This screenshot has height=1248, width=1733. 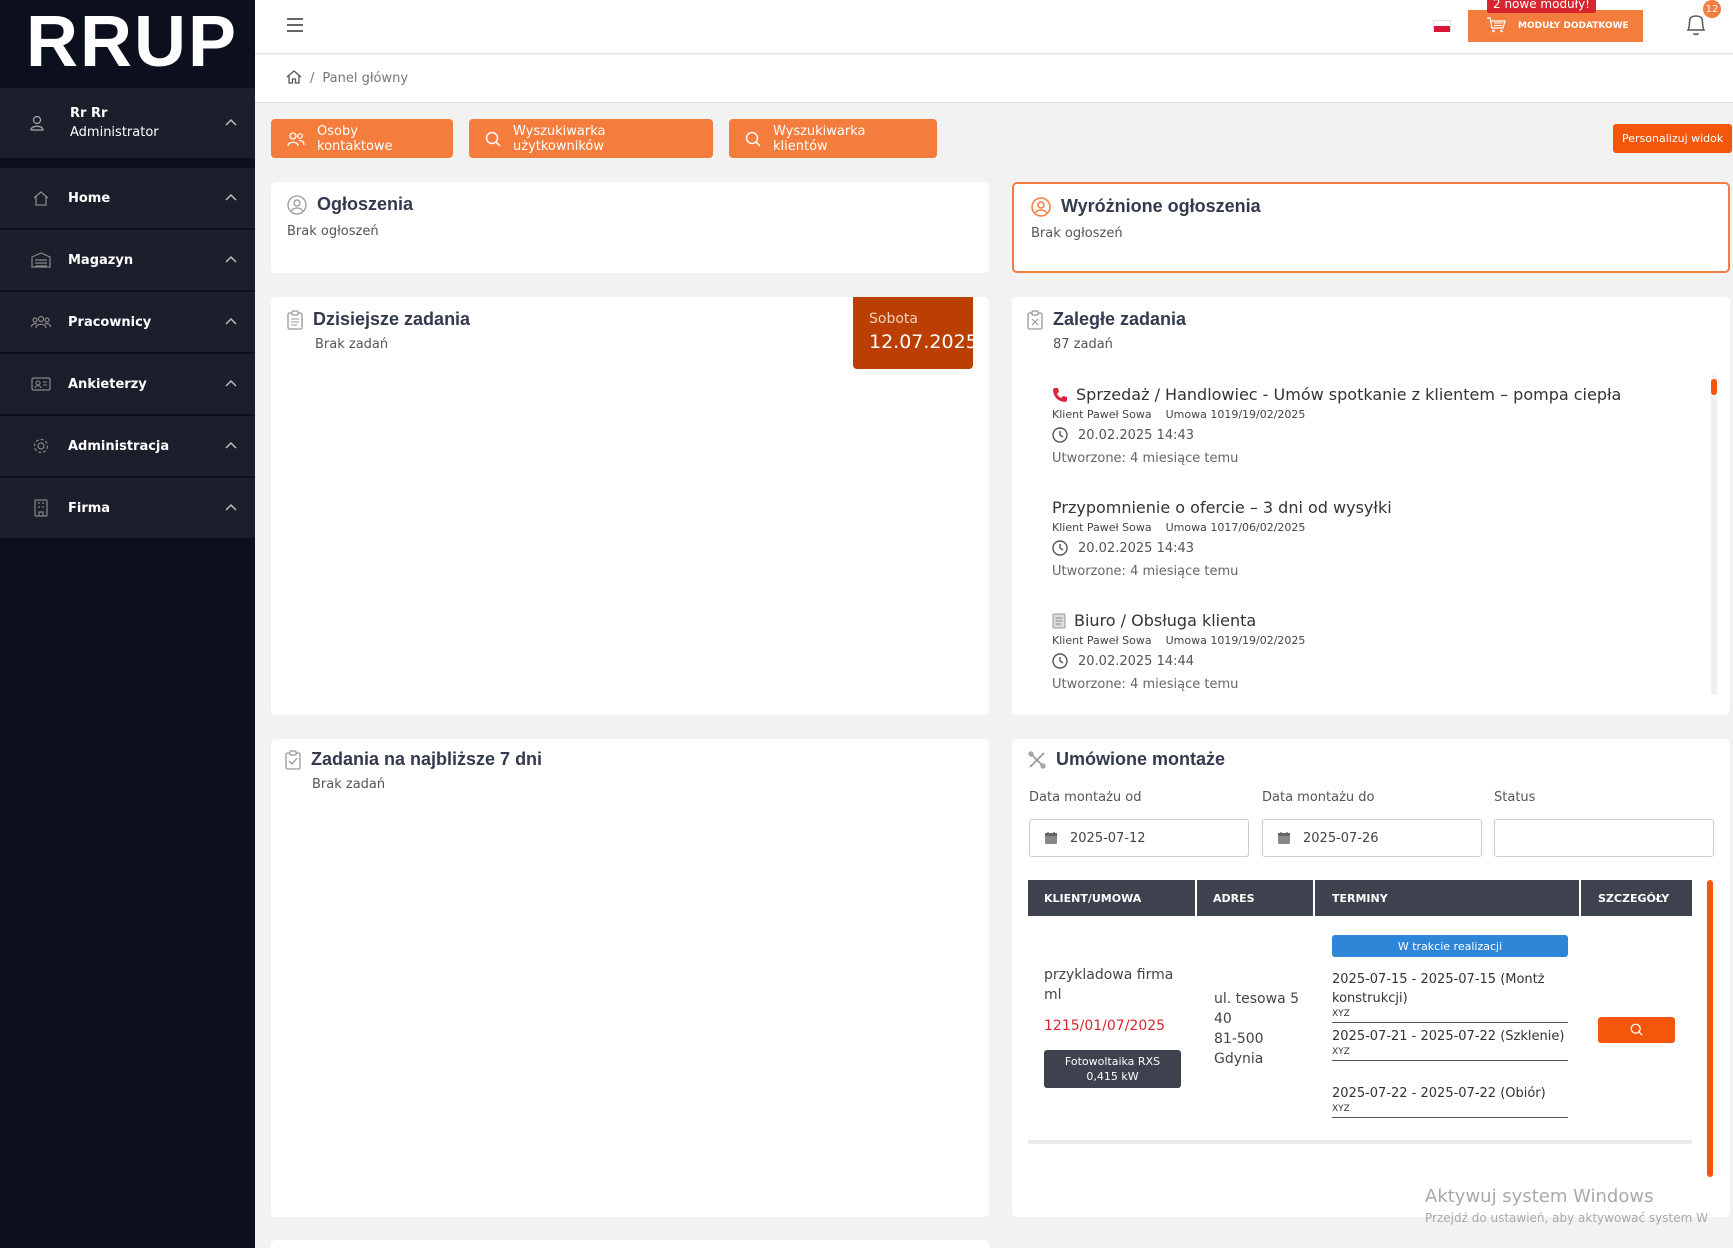 I want to click on users-icon, so click(x=41, y=322).